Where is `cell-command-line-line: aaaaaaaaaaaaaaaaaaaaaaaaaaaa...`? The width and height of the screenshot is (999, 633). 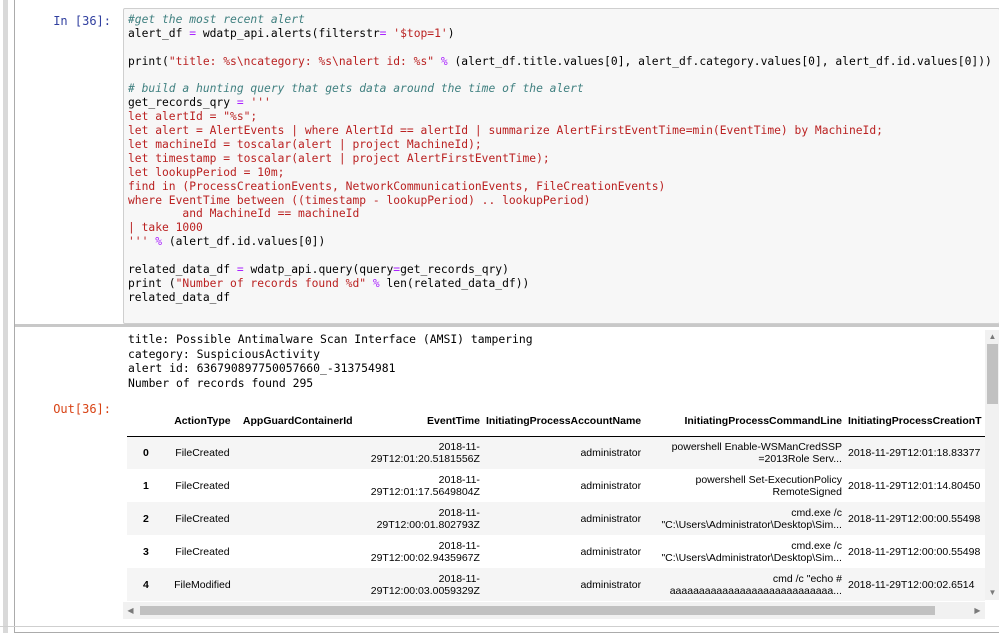
cell-command-line-line: aaaaaaaaaaaaaaaaaaaaaaaaaaaa... is located at coordinates (755, 590).